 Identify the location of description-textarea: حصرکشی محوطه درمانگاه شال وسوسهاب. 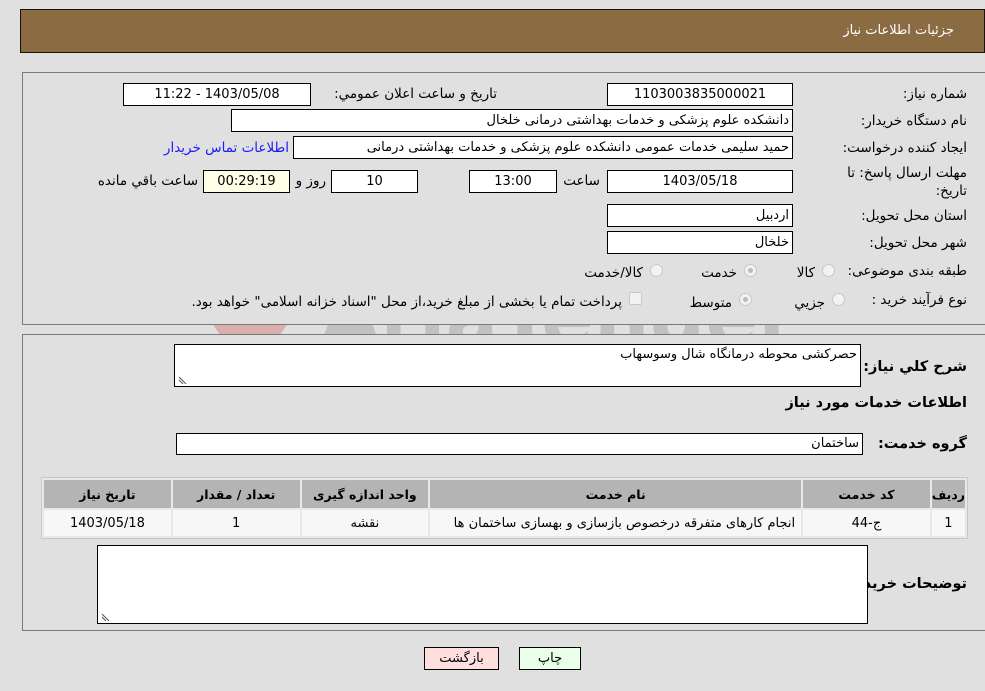
(517, 365).